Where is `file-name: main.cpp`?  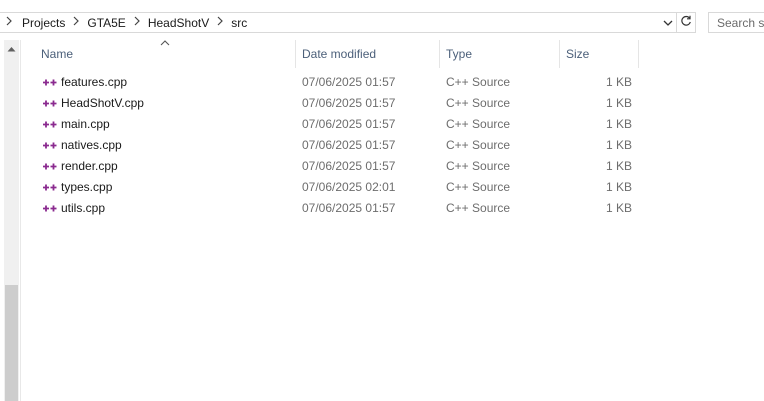
file-name: main.cpp is located at coordinates (85, 124).